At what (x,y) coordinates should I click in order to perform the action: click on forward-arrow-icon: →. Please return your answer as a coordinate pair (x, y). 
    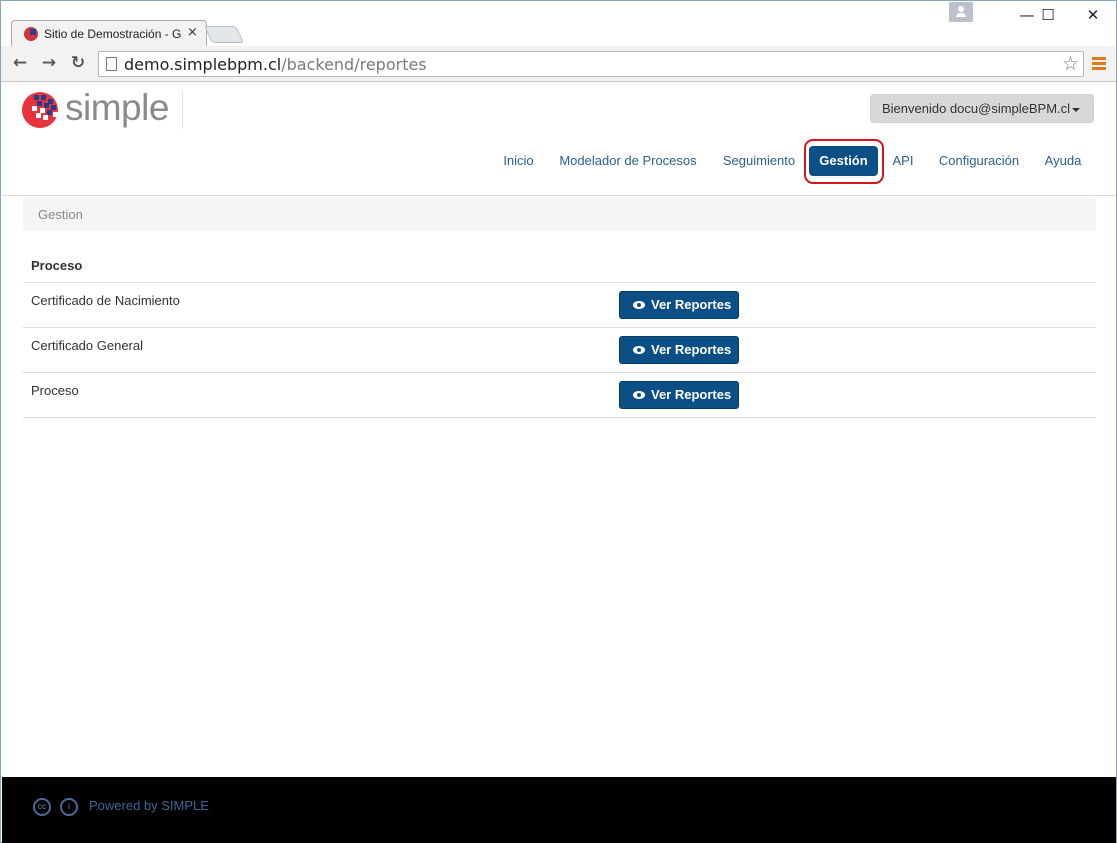
    Looking at the image, I should click on (49, 63).